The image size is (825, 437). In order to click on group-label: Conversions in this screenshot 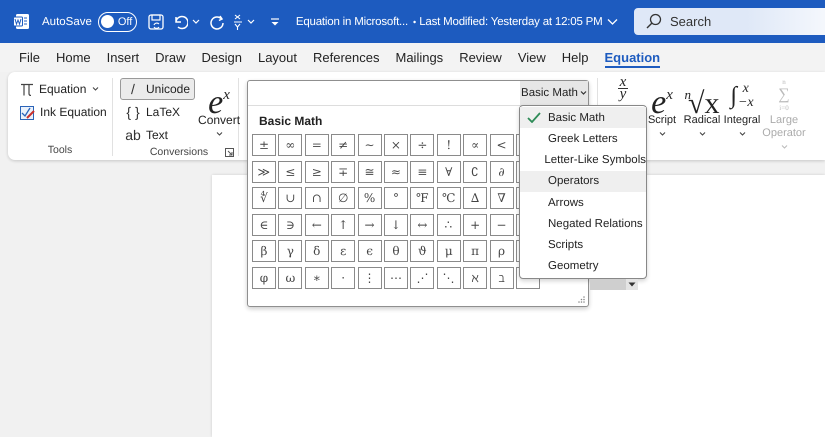, I will do `click(179, 152)`.